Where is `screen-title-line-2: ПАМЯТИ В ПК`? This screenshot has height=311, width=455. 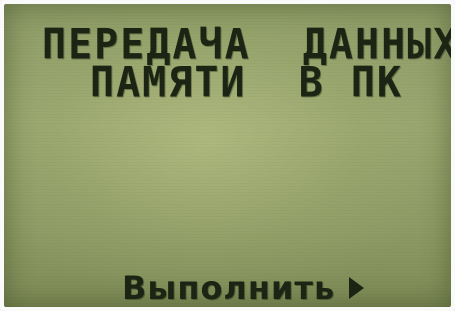
screen-title-line-2: ПАМЯТИ В ПК is located at coordinates (246, 83).